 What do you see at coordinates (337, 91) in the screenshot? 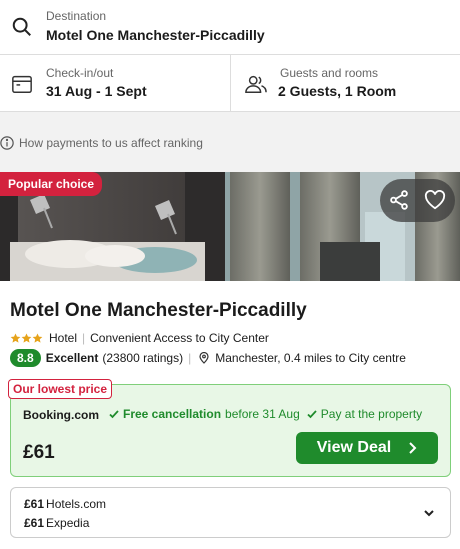
I see `guests-value: 2 Guests, 1 Room` at bounding box center [337, 91].